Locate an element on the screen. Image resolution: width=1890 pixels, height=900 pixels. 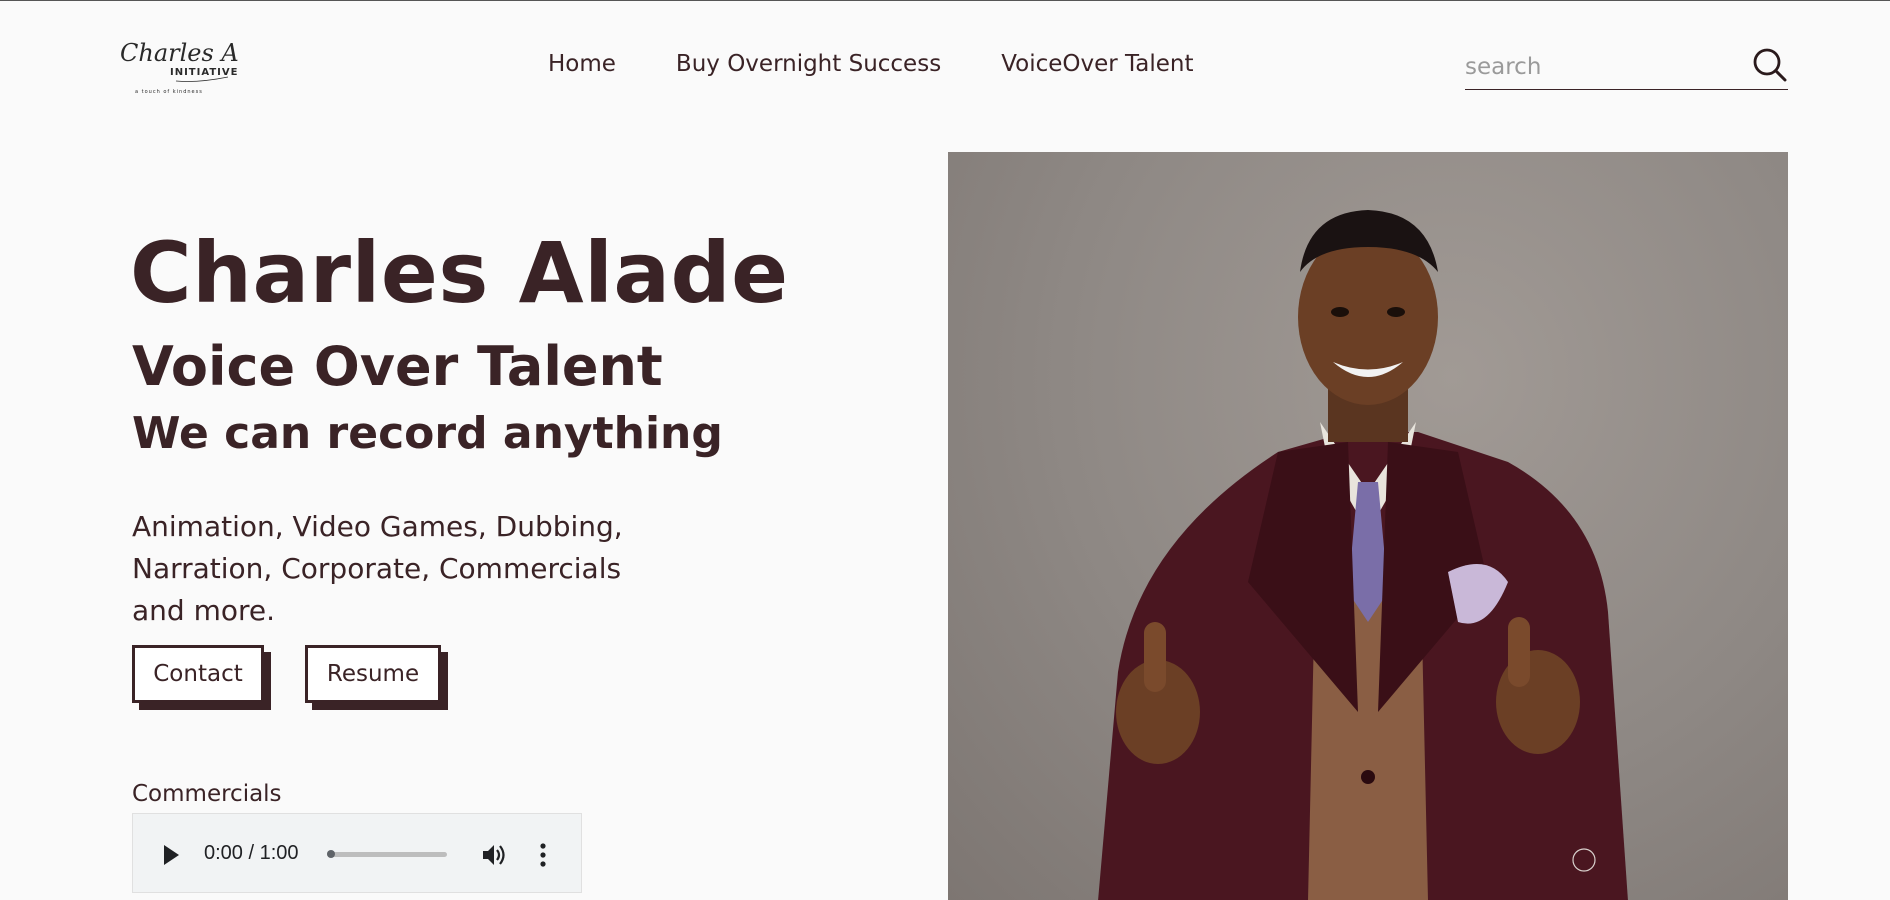
audio-time: 0:00 / 1:00 is located at coordinates (251, 853).